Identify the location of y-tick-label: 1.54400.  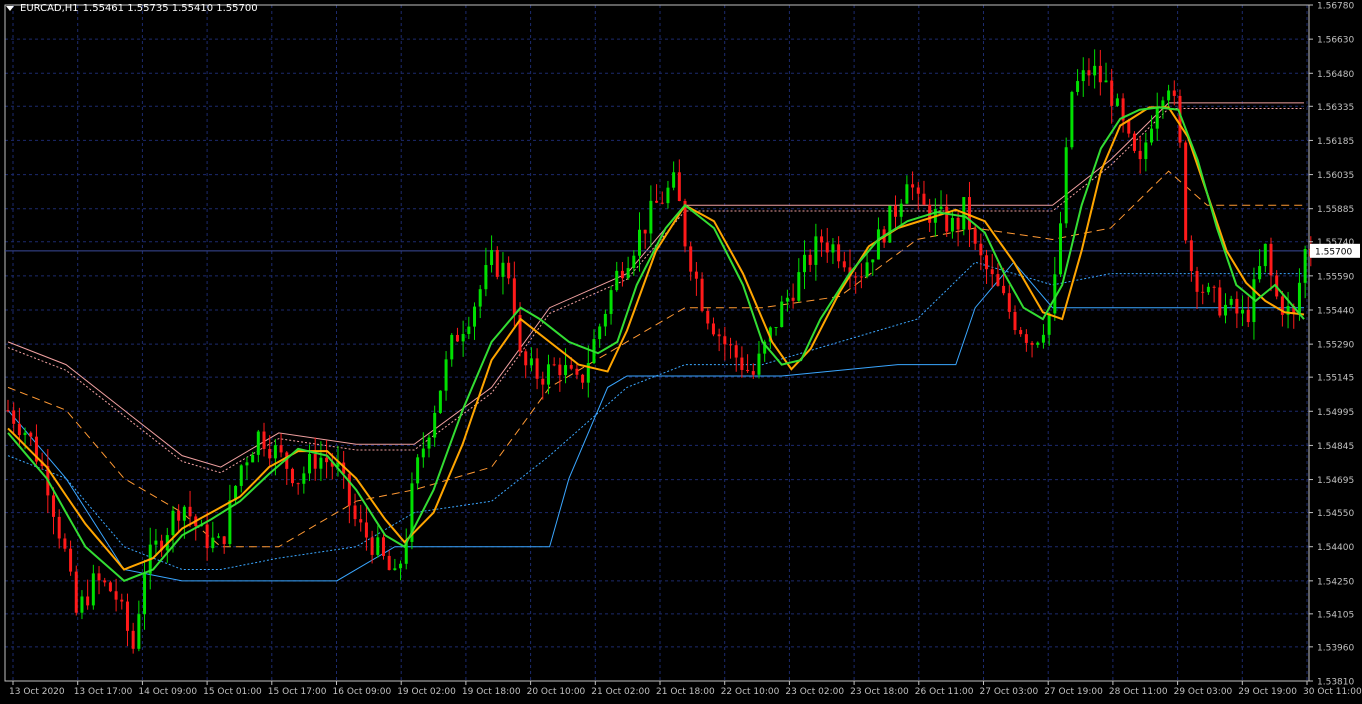
(1335, 548).